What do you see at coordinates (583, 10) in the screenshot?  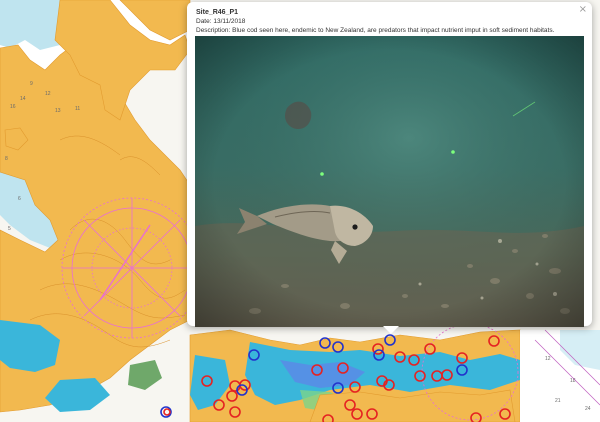 I see `close-icon: ×` at bounding box center [583, 10].